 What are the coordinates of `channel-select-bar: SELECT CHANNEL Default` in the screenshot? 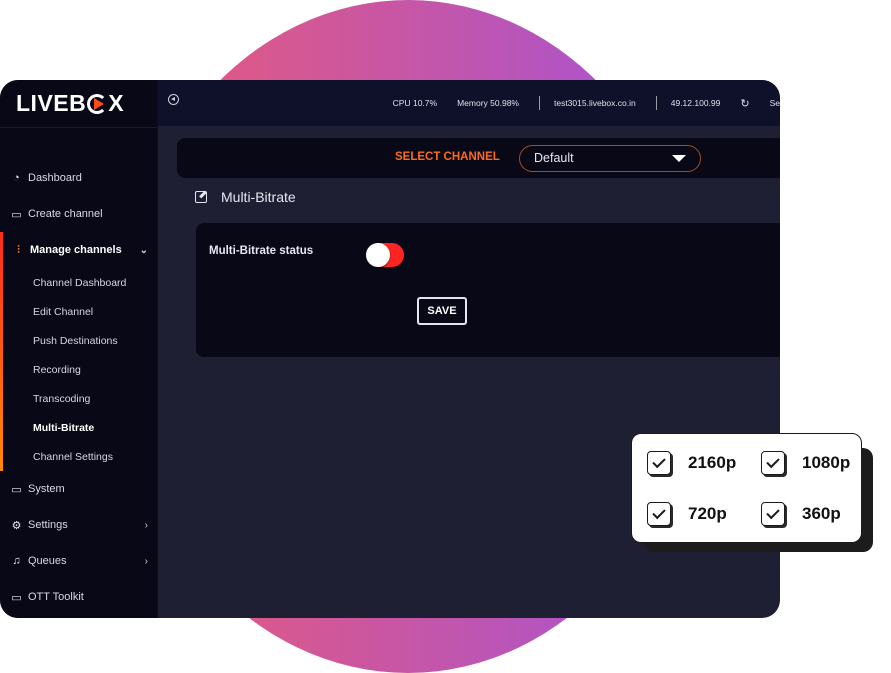 It's located at (478, 158).